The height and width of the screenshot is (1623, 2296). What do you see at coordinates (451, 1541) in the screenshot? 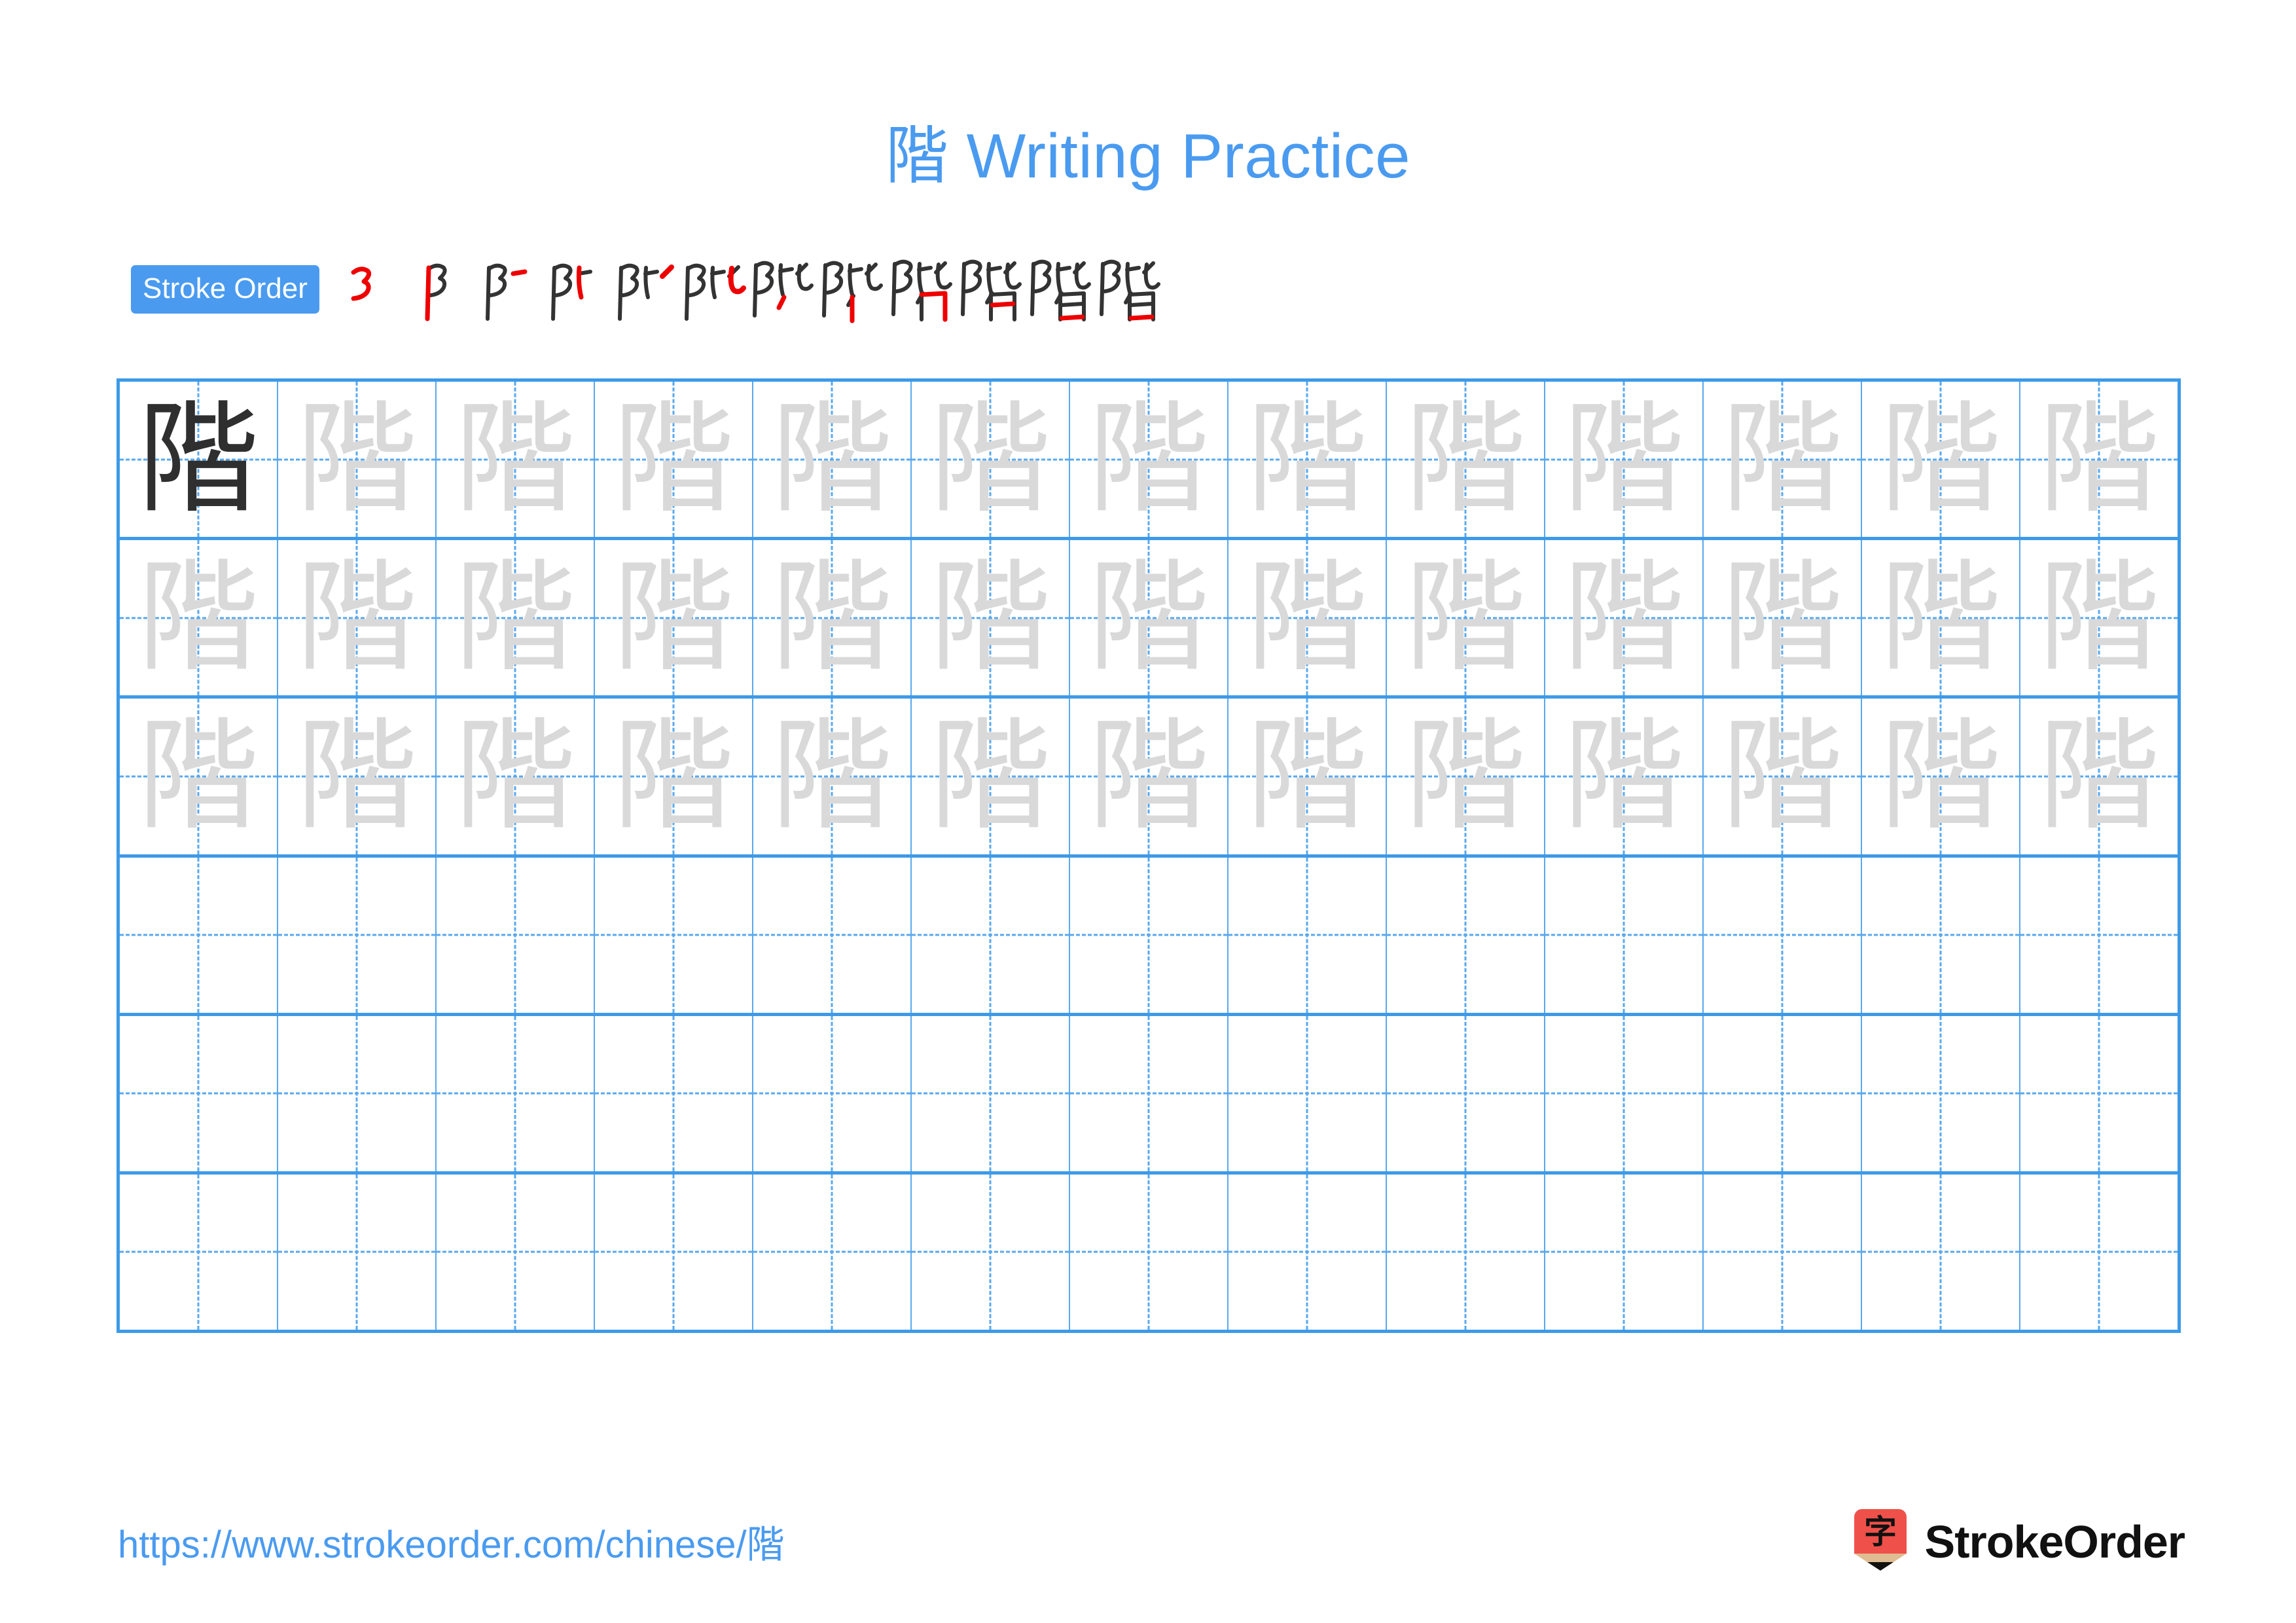
I see `source-url: https://www.strokeorder.com/chinese/階` at bounding box center [451, 1541].